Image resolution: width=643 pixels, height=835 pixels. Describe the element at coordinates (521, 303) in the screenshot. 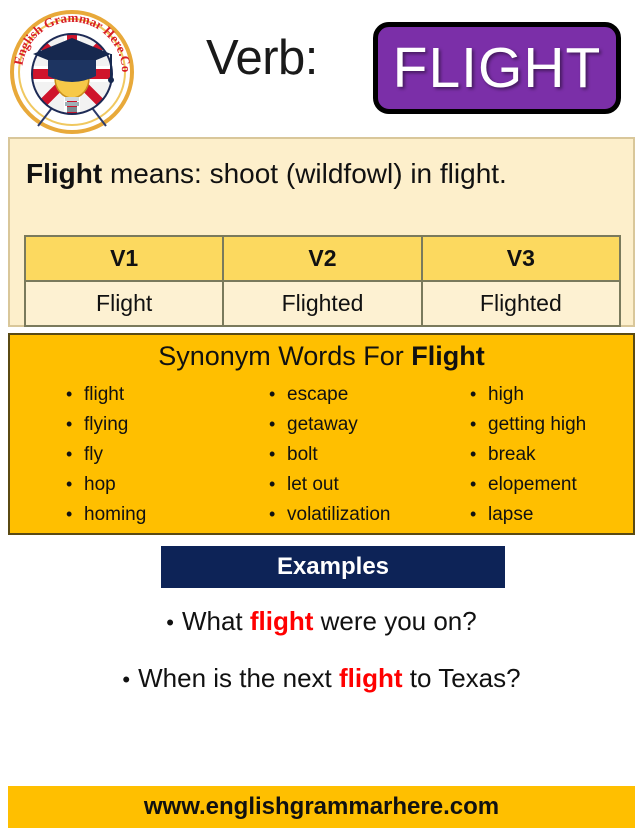

I see `table-cell-v3: Flighted` at that location.